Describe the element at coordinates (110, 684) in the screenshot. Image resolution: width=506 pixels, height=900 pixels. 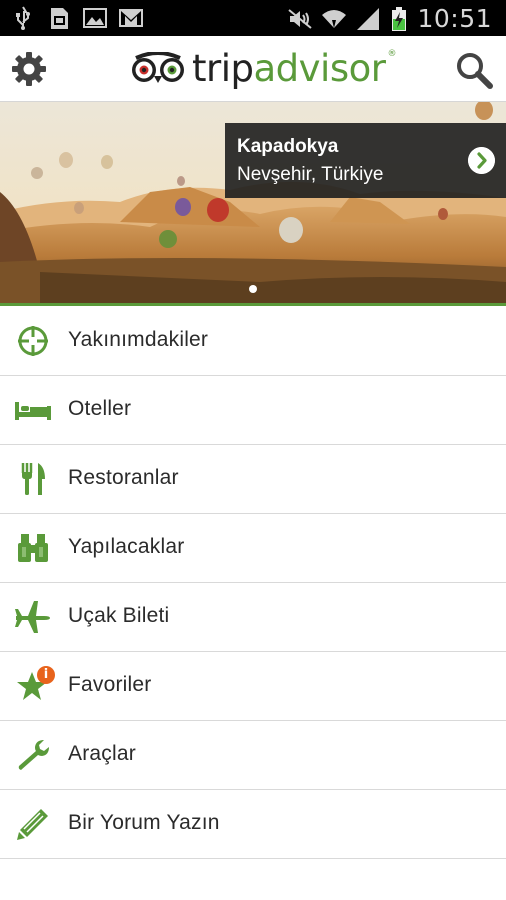
I see `menu-item-label: Favoriler` at that location.